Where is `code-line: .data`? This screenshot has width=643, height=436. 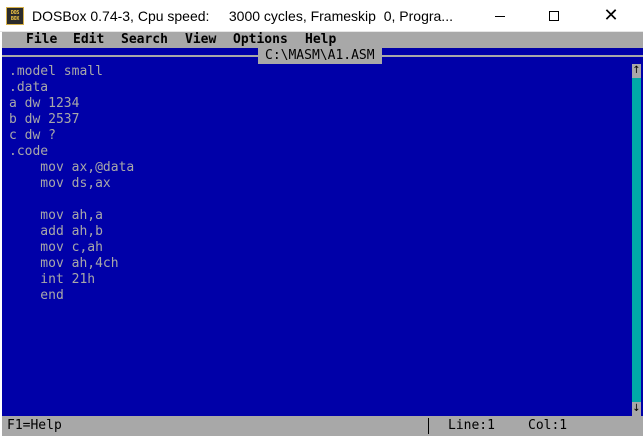 code-line: .data is located at coordinates (71, 88).